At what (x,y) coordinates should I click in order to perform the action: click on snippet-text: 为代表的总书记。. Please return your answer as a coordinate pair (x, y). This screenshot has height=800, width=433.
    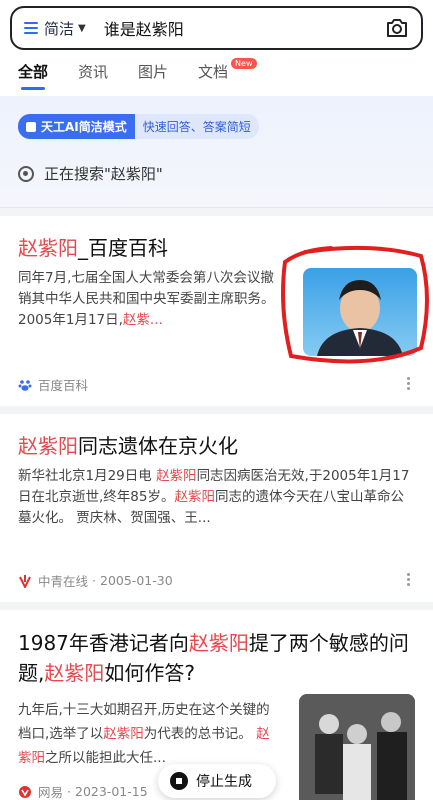
    Looking at the image, I should click on (200, 734).